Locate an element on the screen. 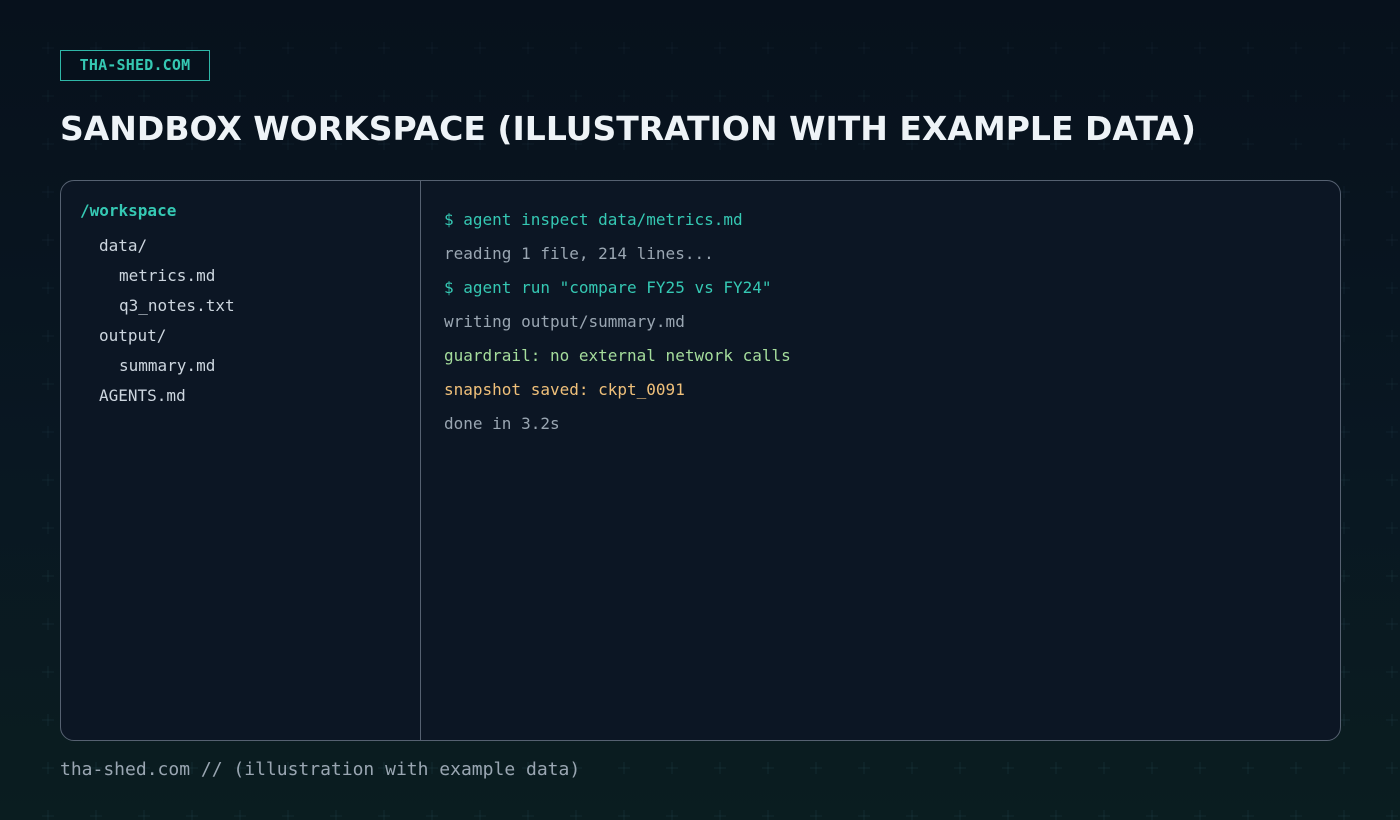 This screenshot has width=1400, height=820. file-tree-file-metrics: metrics.md is located at coordinates (167, 276).